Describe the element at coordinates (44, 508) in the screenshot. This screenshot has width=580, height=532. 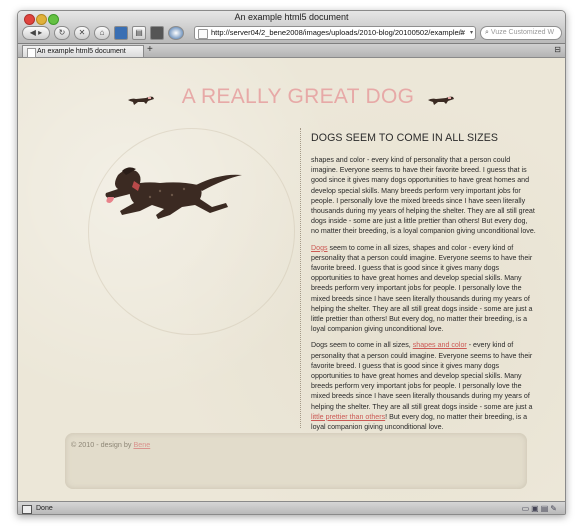
I see `status-text: Done` at that location.